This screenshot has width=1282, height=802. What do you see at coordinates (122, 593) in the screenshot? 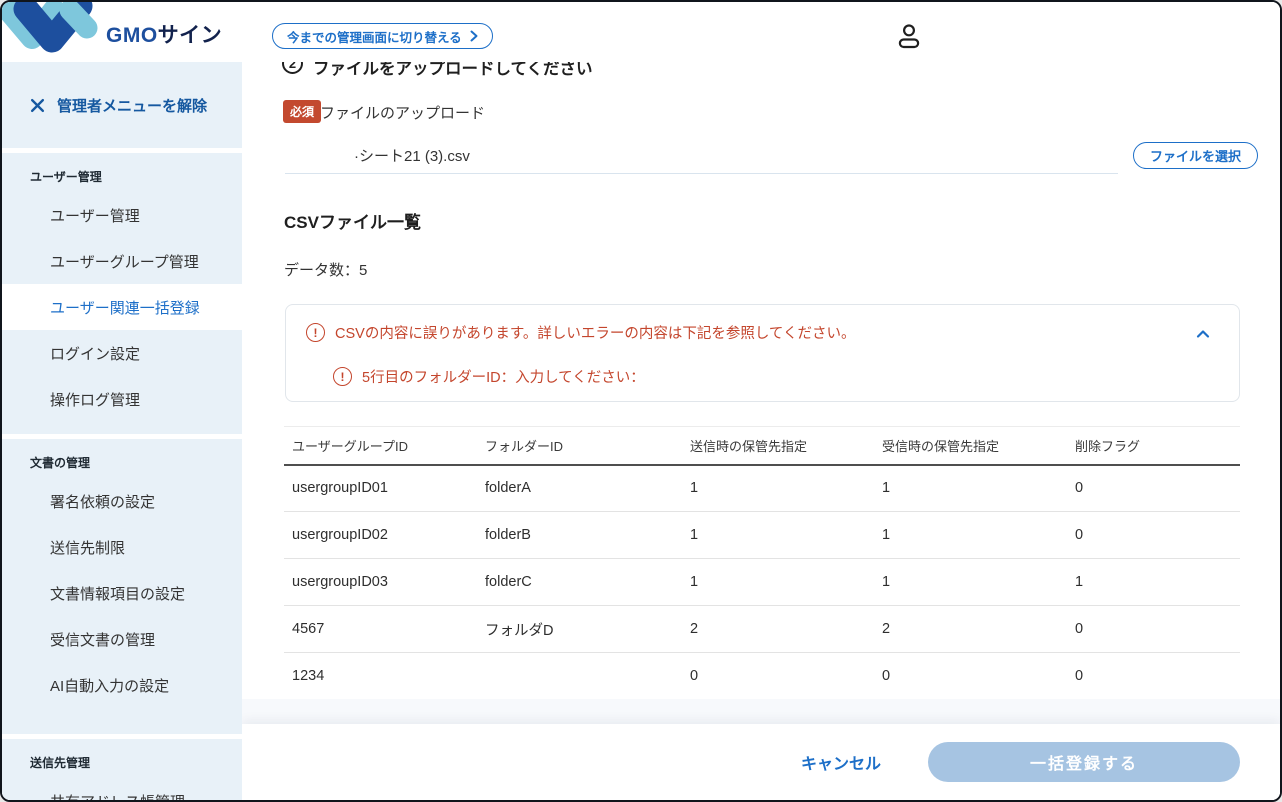
I see `sidebar-item-document-info-settings: 文書情報項目の設定` at bounding box center [122, 593].